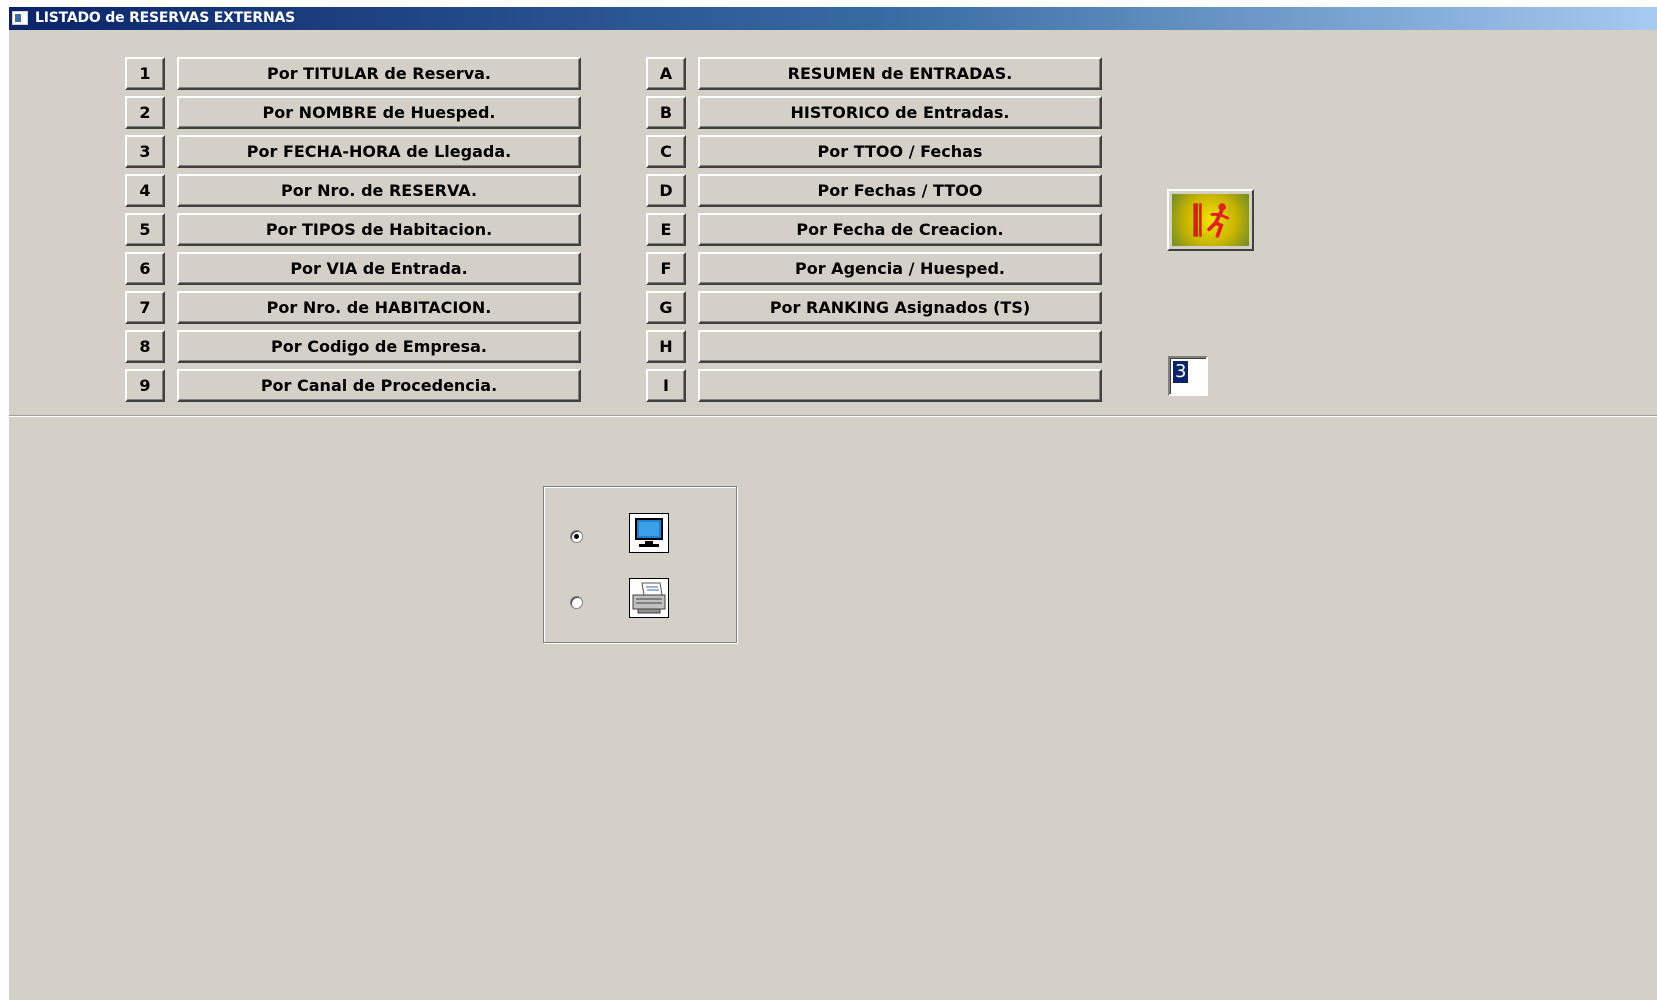  I want to click on key-button-h: H, so click(666, 346).